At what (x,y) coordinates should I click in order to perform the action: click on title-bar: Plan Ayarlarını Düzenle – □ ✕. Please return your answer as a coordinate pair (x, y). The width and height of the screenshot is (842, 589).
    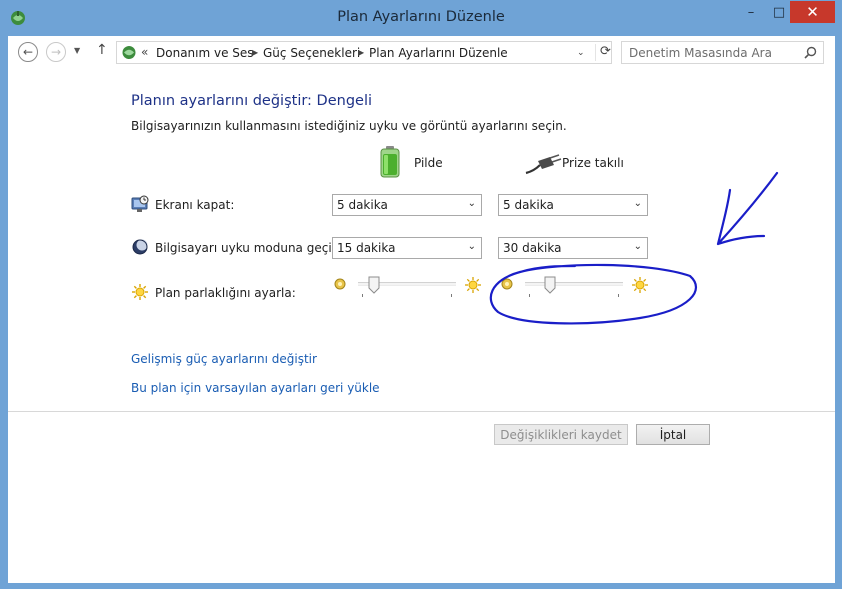
    Looking at the image, I should click on (421, 18).